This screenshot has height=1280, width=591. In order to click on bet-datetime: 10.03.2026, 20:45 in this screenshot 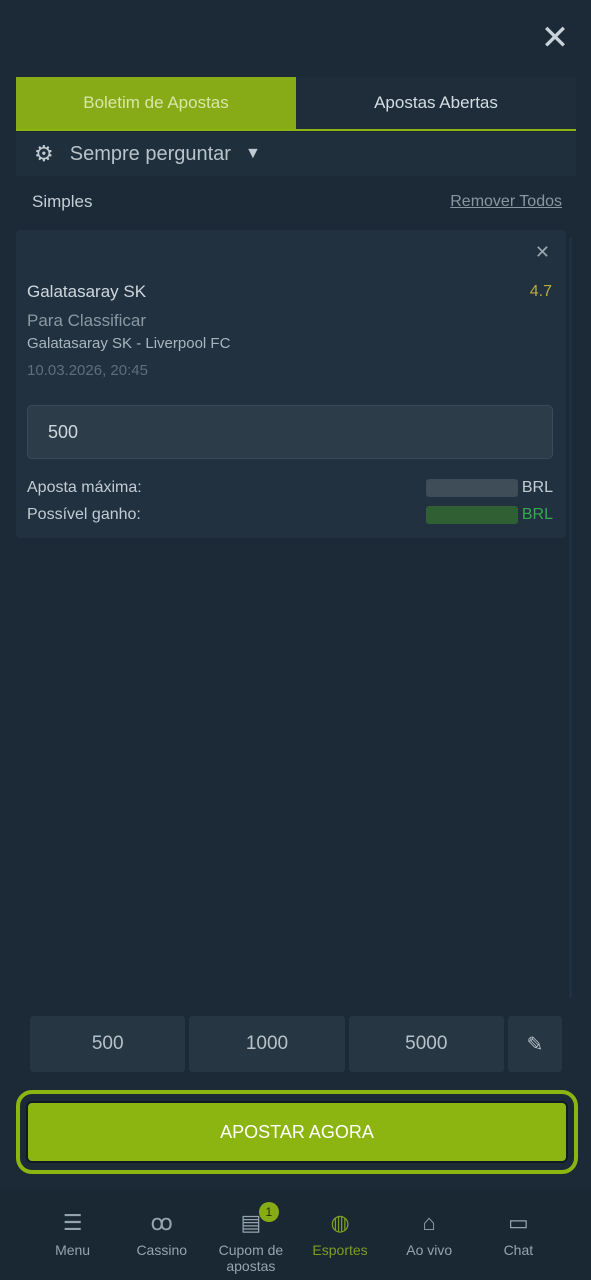, I will do `click(87, 370)`.